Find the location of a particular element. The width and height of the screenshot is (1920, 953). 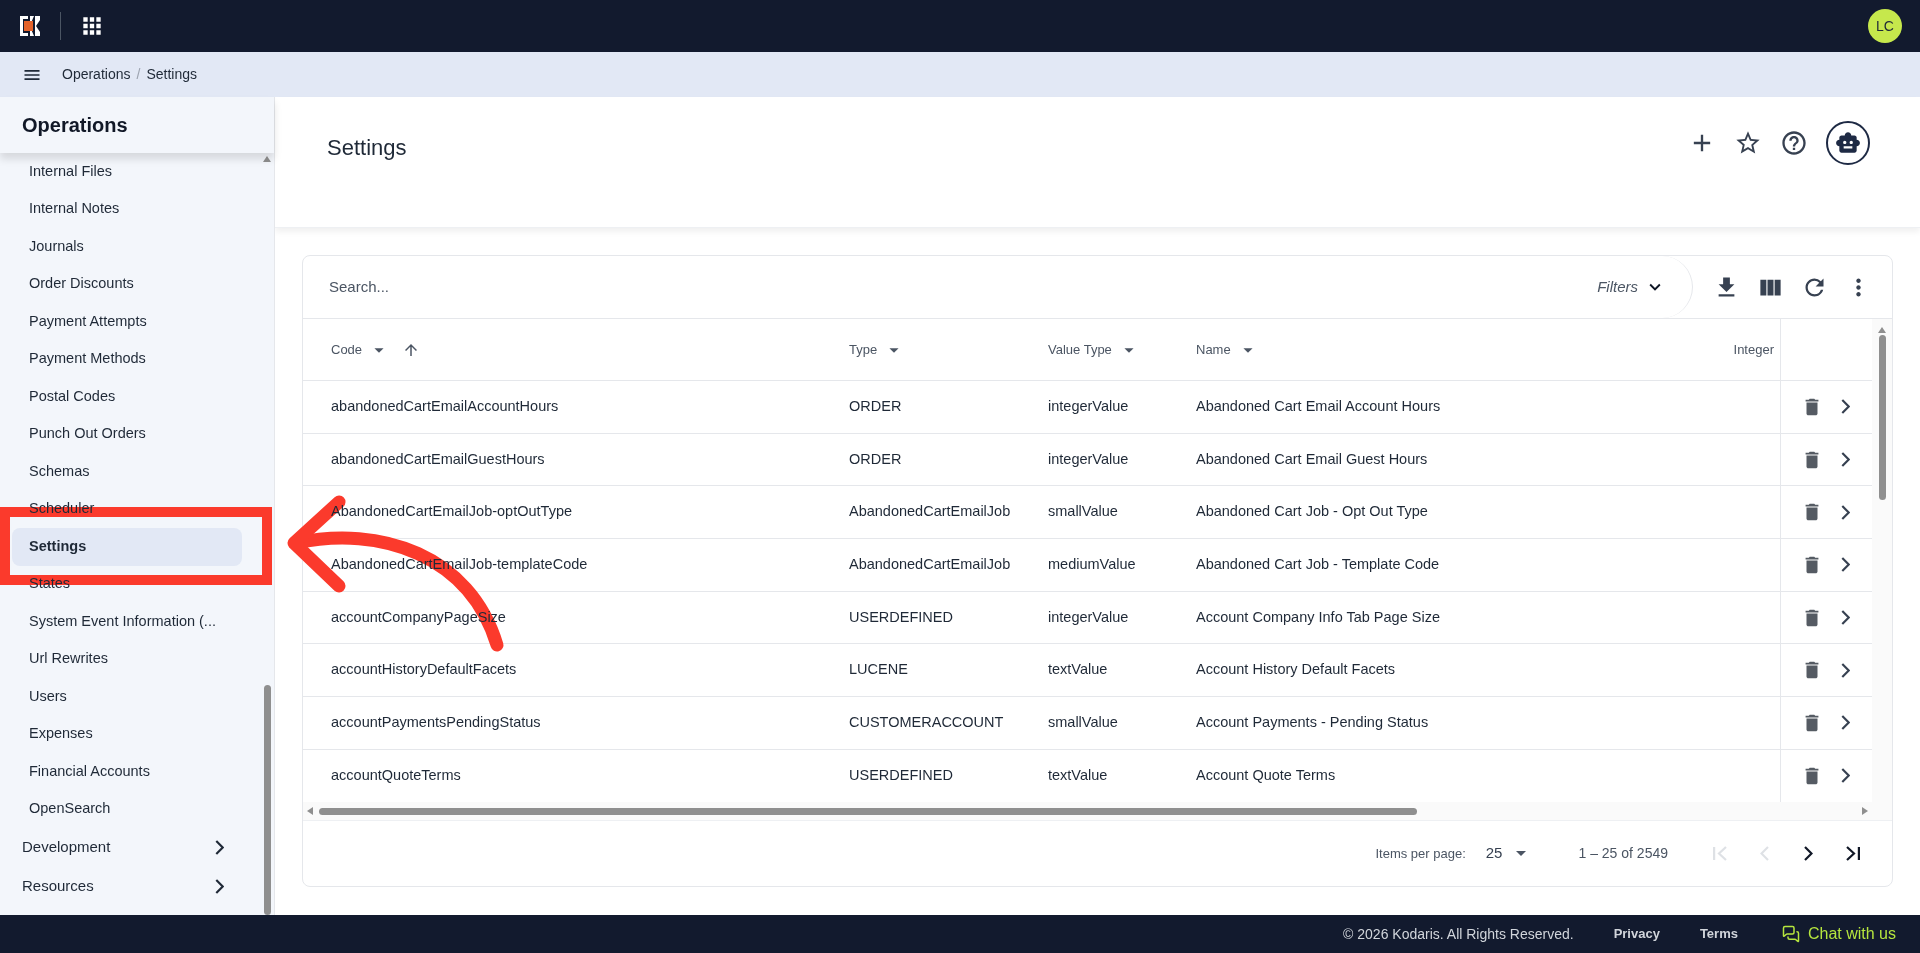

table-cell-text: mediumValue is located at coordinates (1092, 565).